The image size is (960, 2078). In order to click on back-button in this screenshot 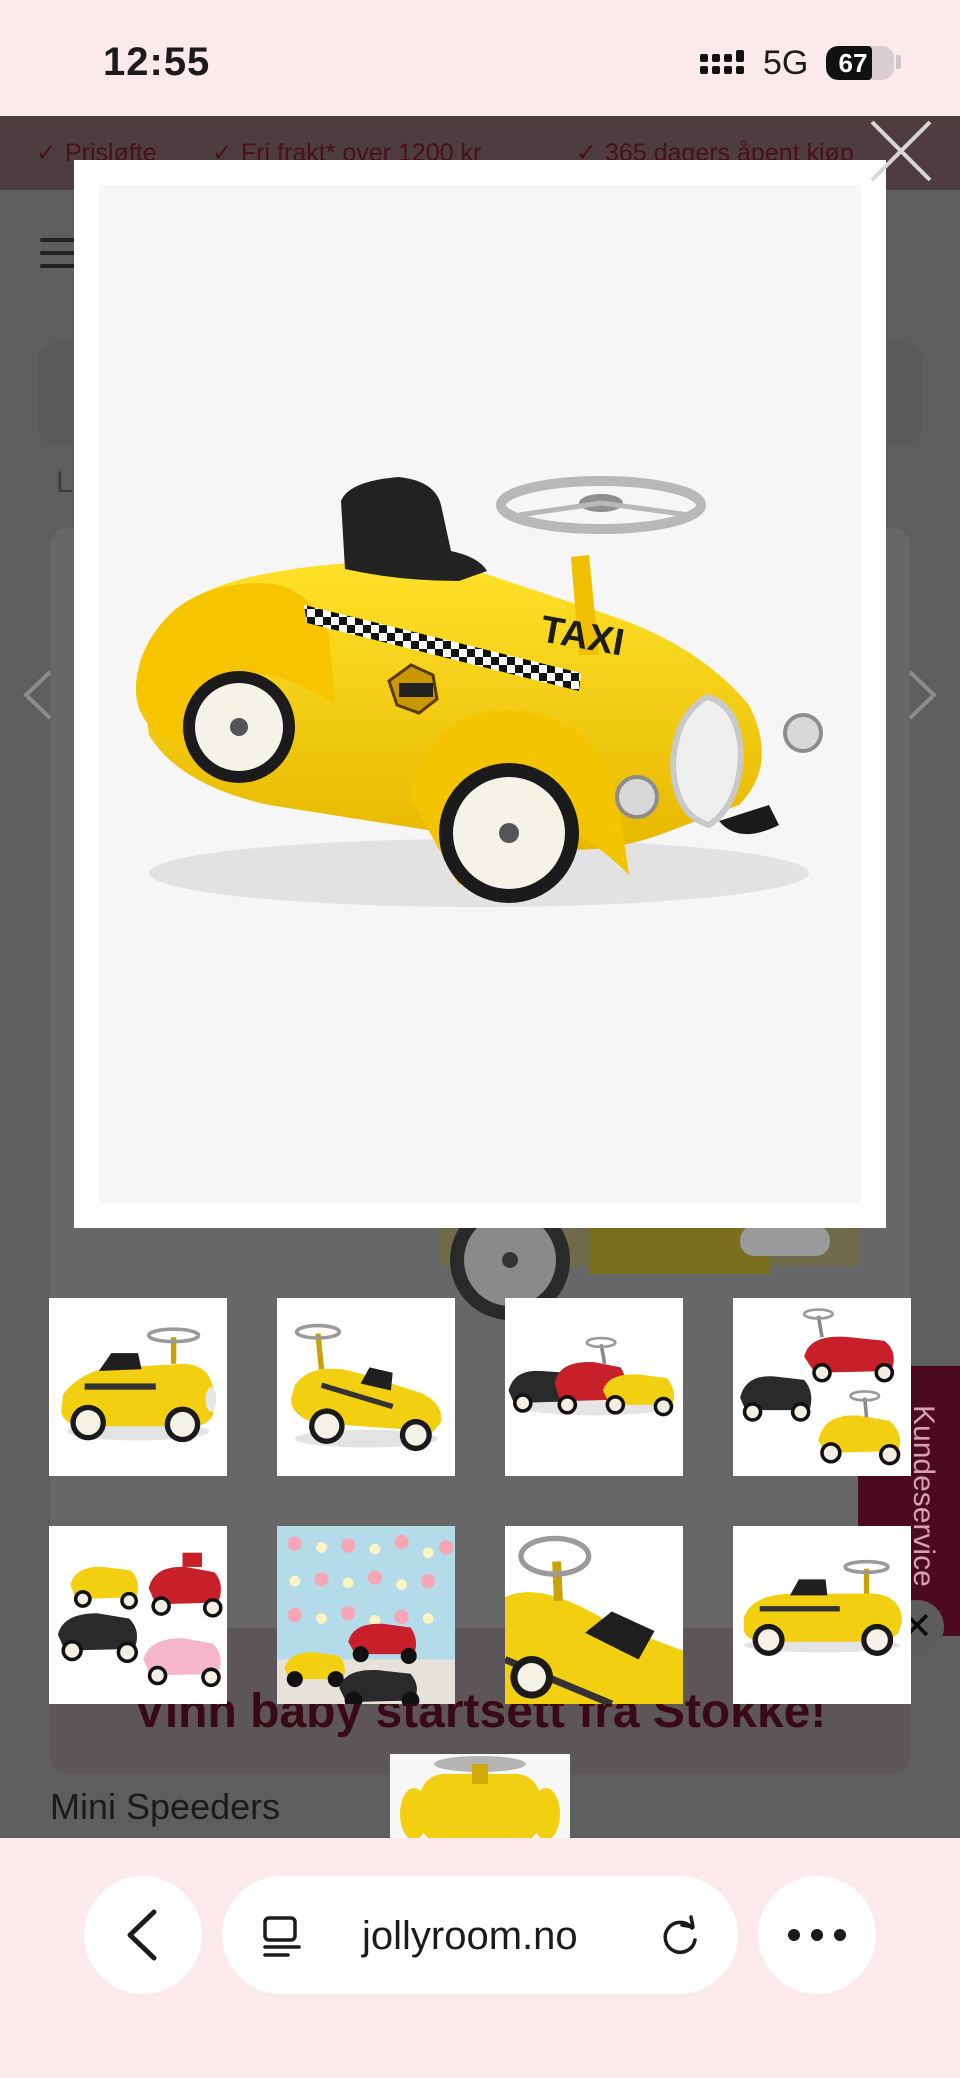, I will do `click(143, 1935)`.